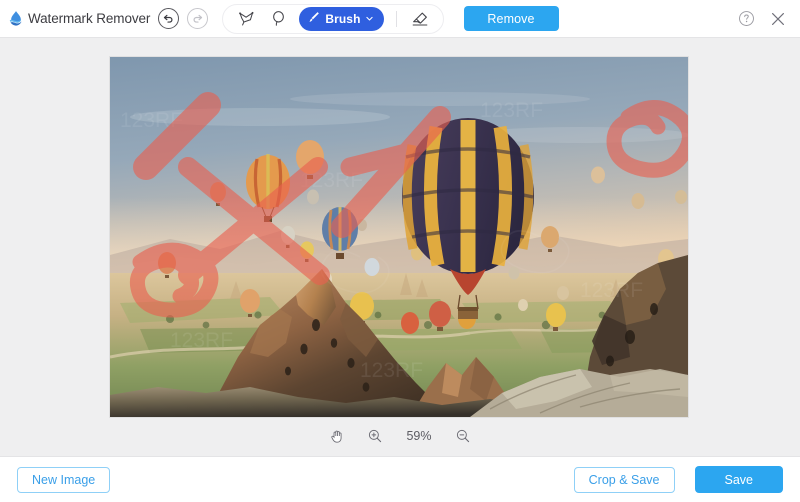  I want to click on zoom-toolbar: 59%, so click(400, 436).